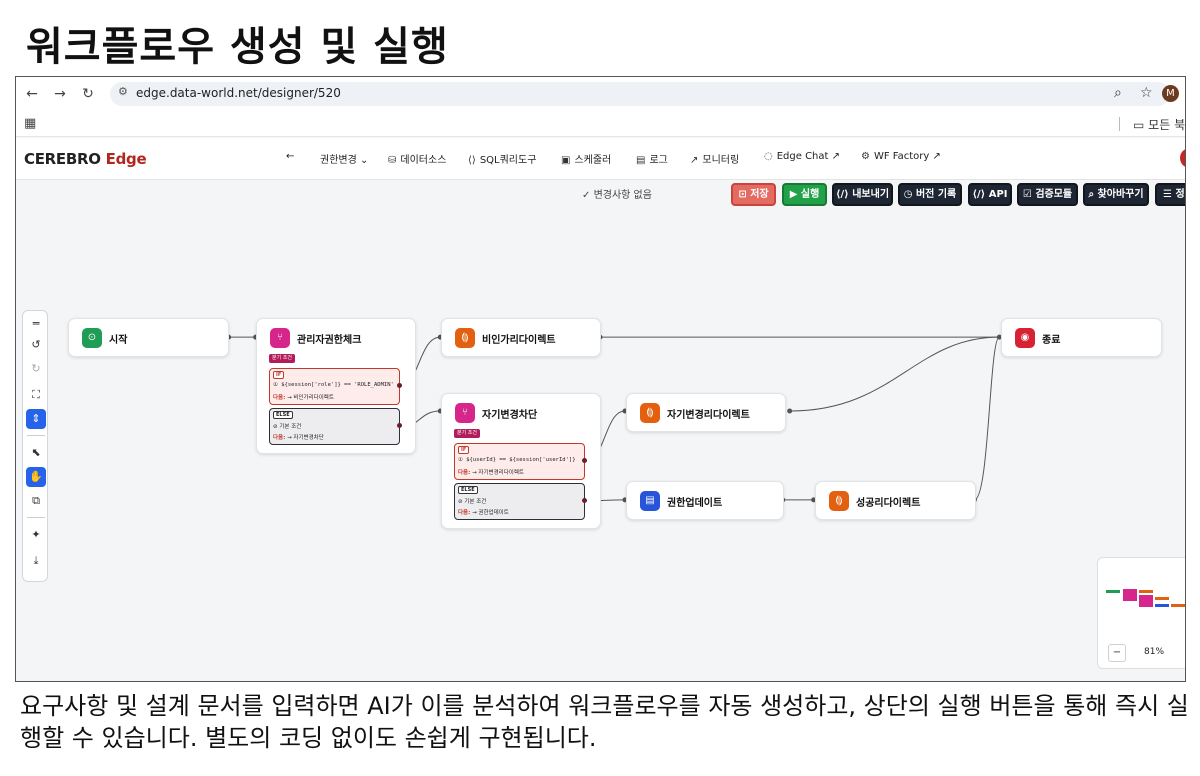 The width and height of the screenshot is (1200, 776). What do you see at coordinates (92, 338) in the screenshot?
I see `play-circle-icon: ⊙` at bounding box center [92, 338].